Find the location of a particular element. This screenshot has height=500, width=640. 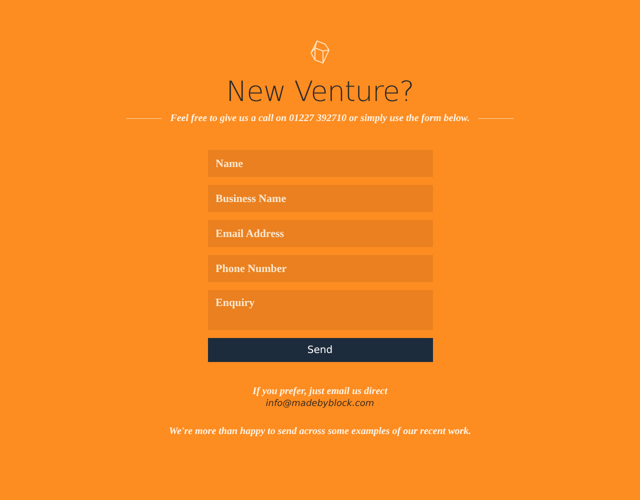

enquiry-field: Enquiry is located at coordinates (320, 310).